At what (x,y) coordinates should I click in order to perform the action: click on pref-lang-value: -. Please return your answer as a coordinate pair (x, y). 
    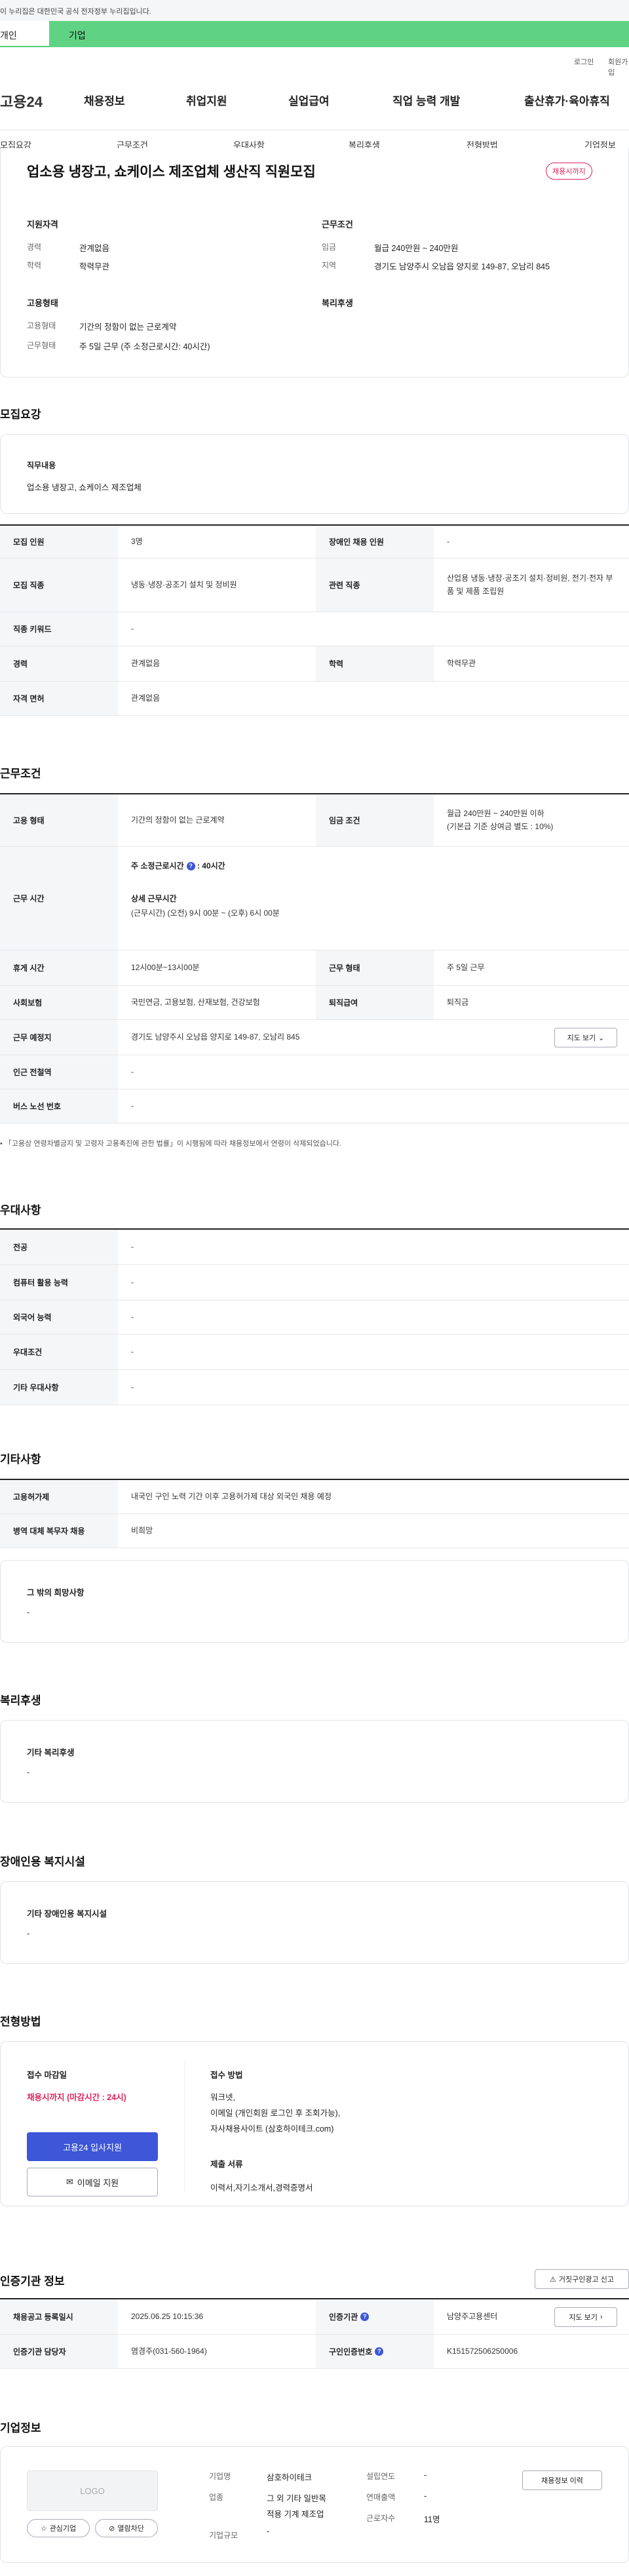
    Looking at the image, I should click on (132, 1316).